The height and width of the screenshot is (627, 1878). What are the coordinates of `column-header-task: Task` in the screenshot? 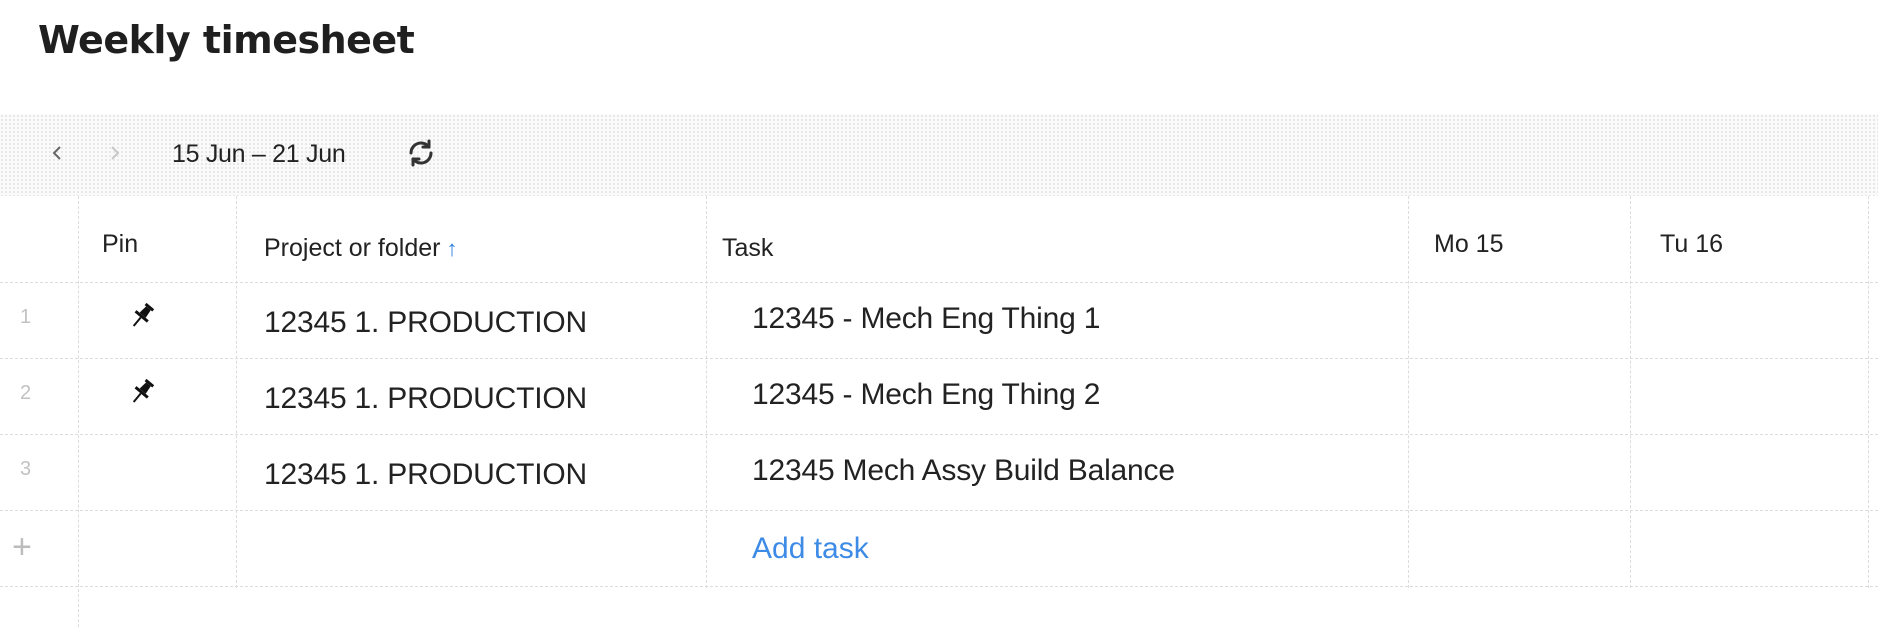 It's located at (747, 248).